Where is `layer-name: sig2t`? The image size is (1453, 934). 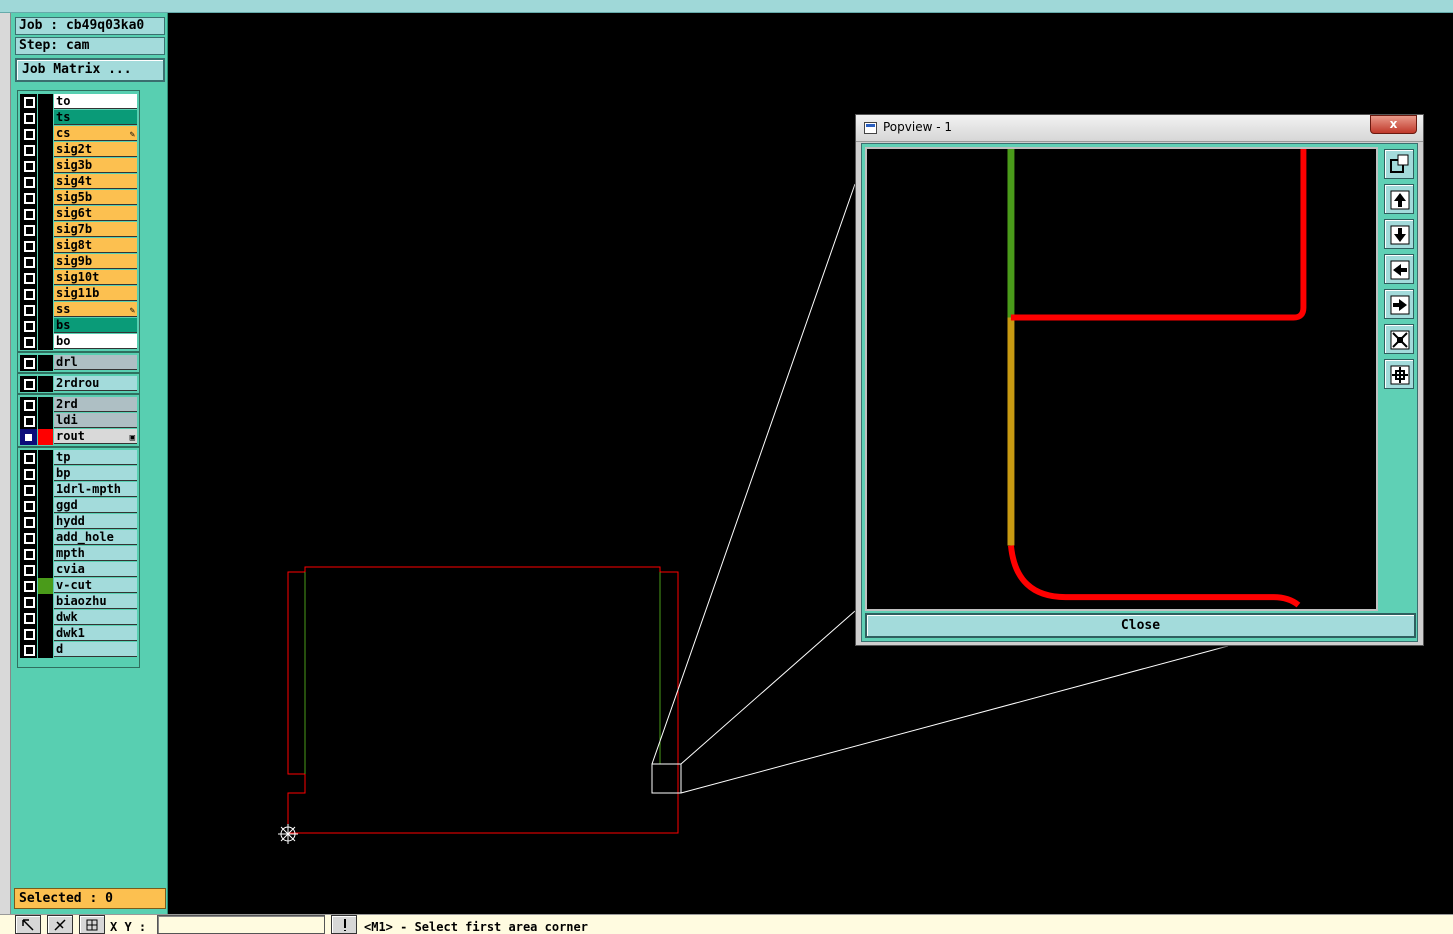
layer-name: sig2t is located at coordinates (95, 149).